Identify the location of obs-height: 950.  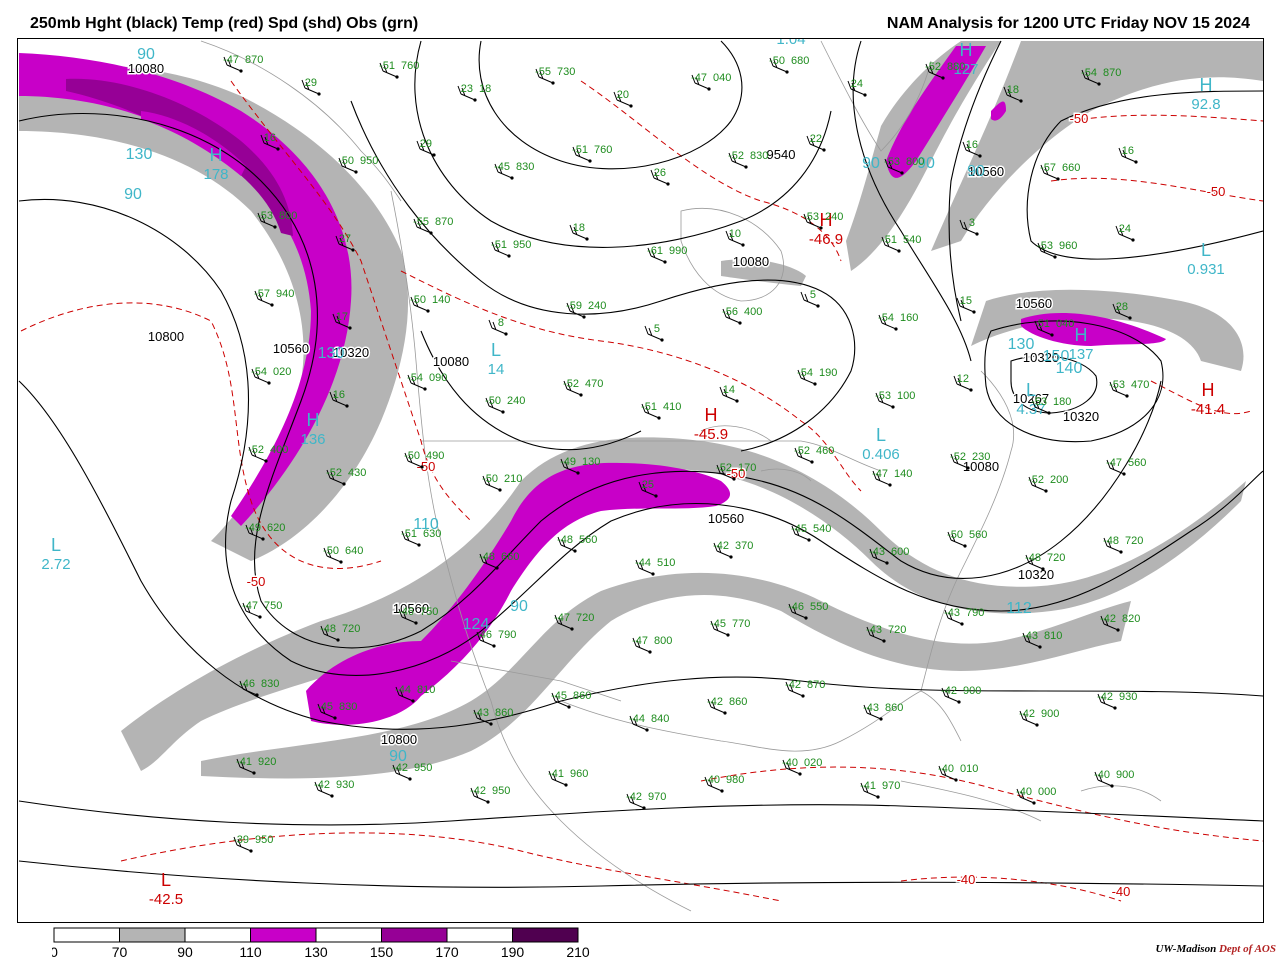
(501, 791).